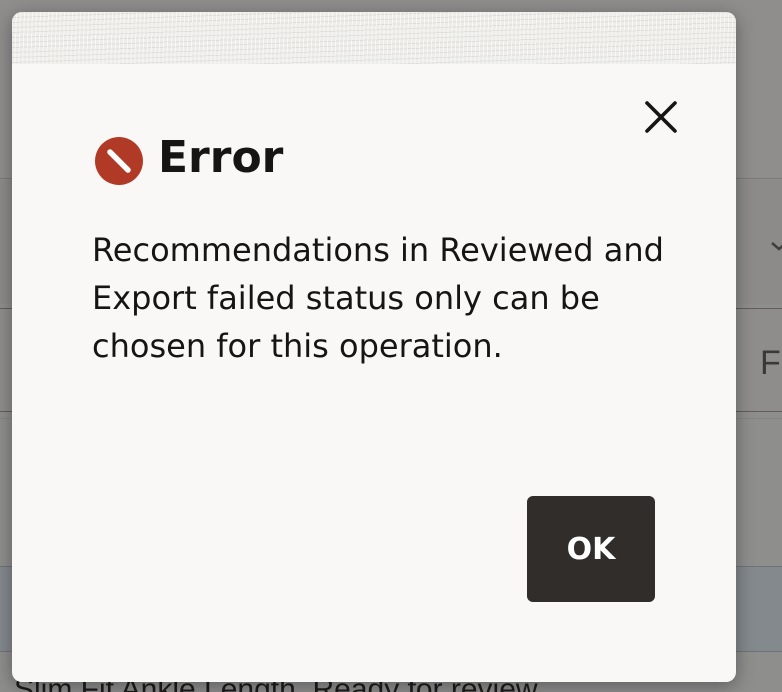 This screenshot has width=782, height=692. I want to click on ok-button: OK, so click(591, 549).